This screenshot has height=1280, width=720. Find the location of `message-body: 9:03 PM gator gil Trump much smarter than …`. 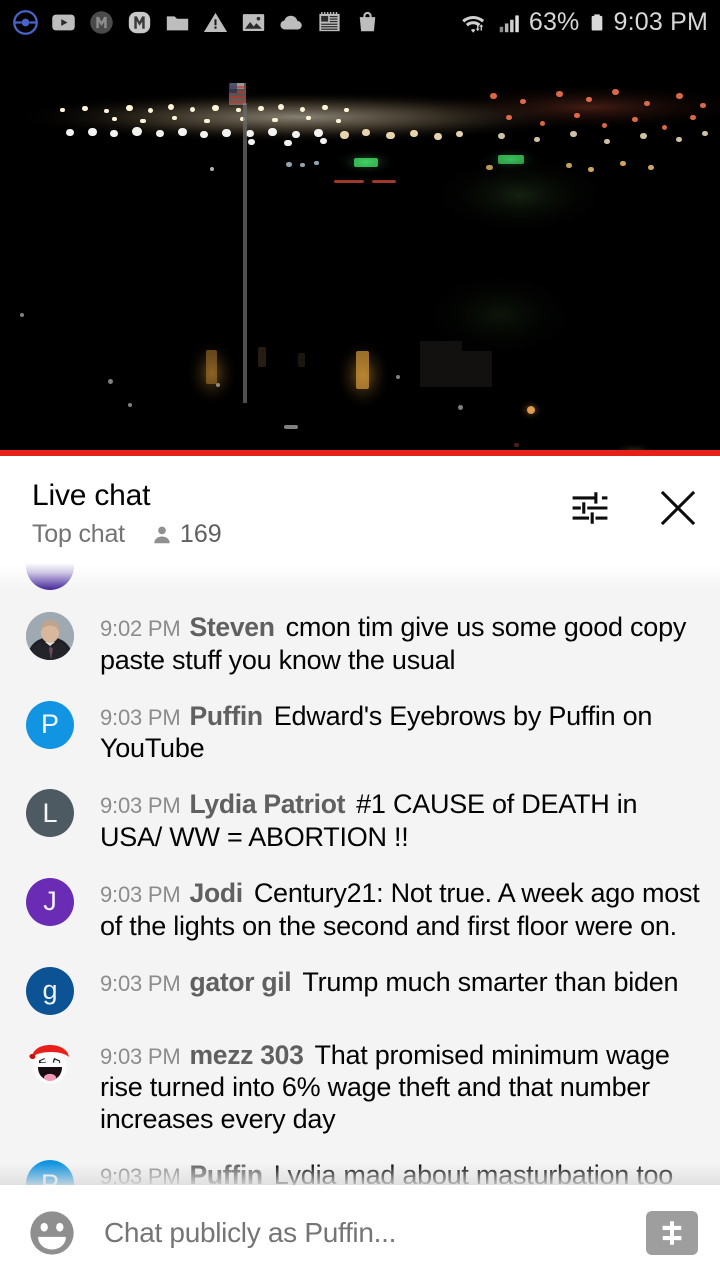

message-body: 9:03 PM gator gil Trump much smarter than … is located at coordinates (389, 981).